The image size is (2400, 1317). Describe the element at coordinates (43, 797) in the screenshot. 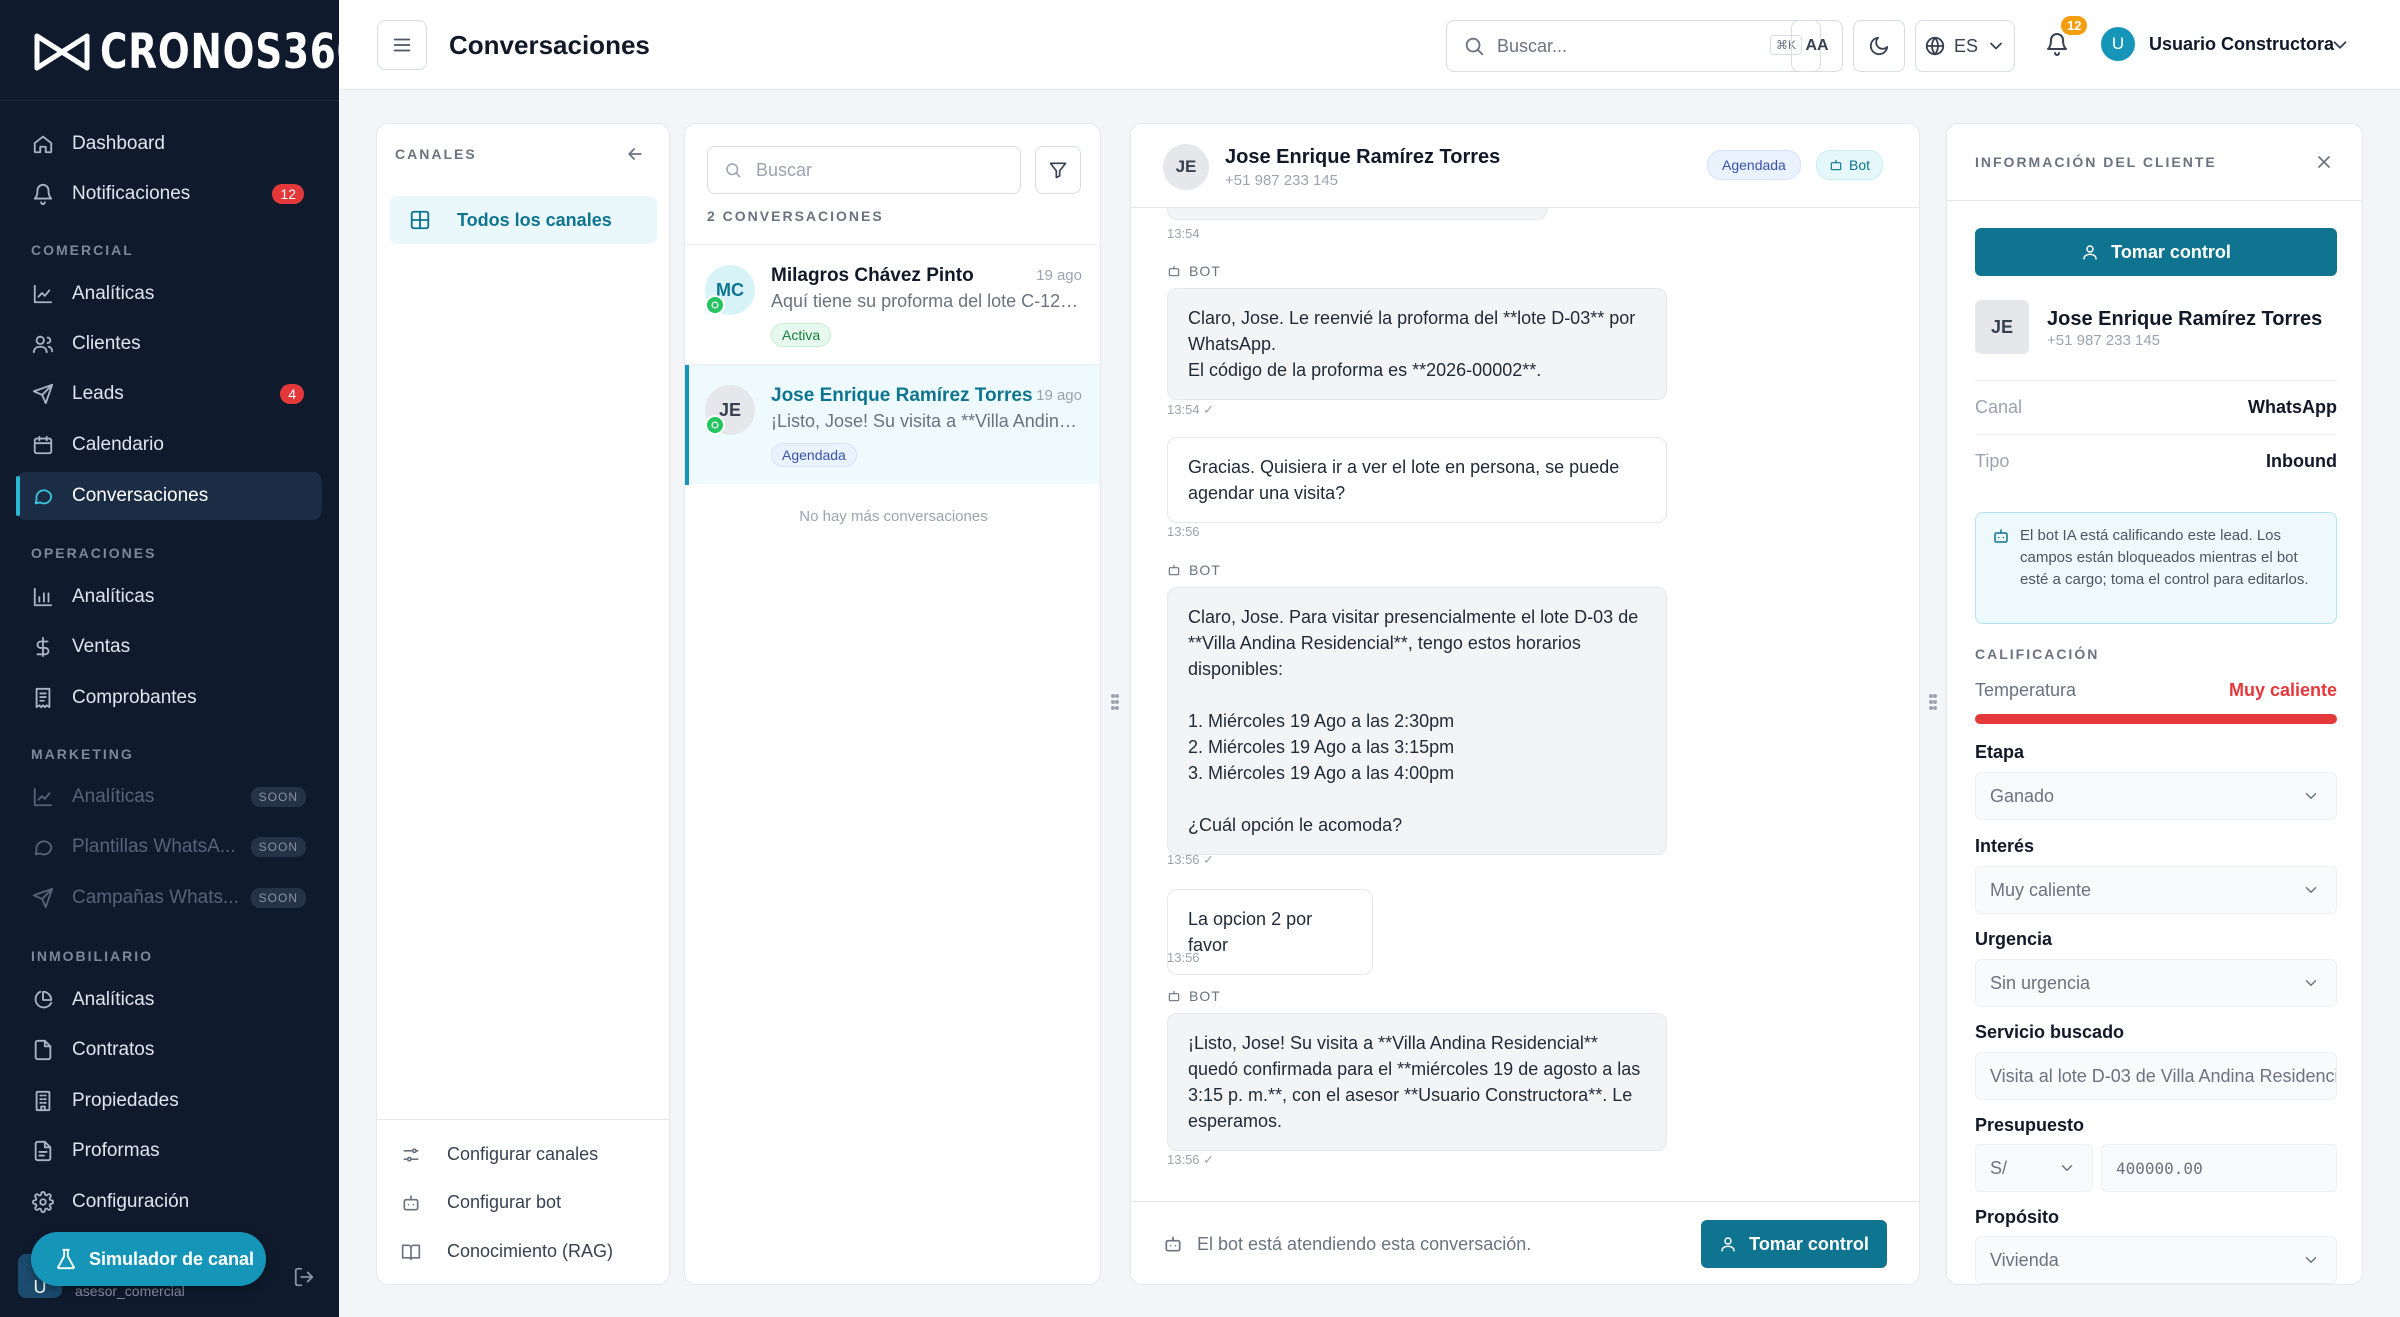

I see `chart-icon` at that location.